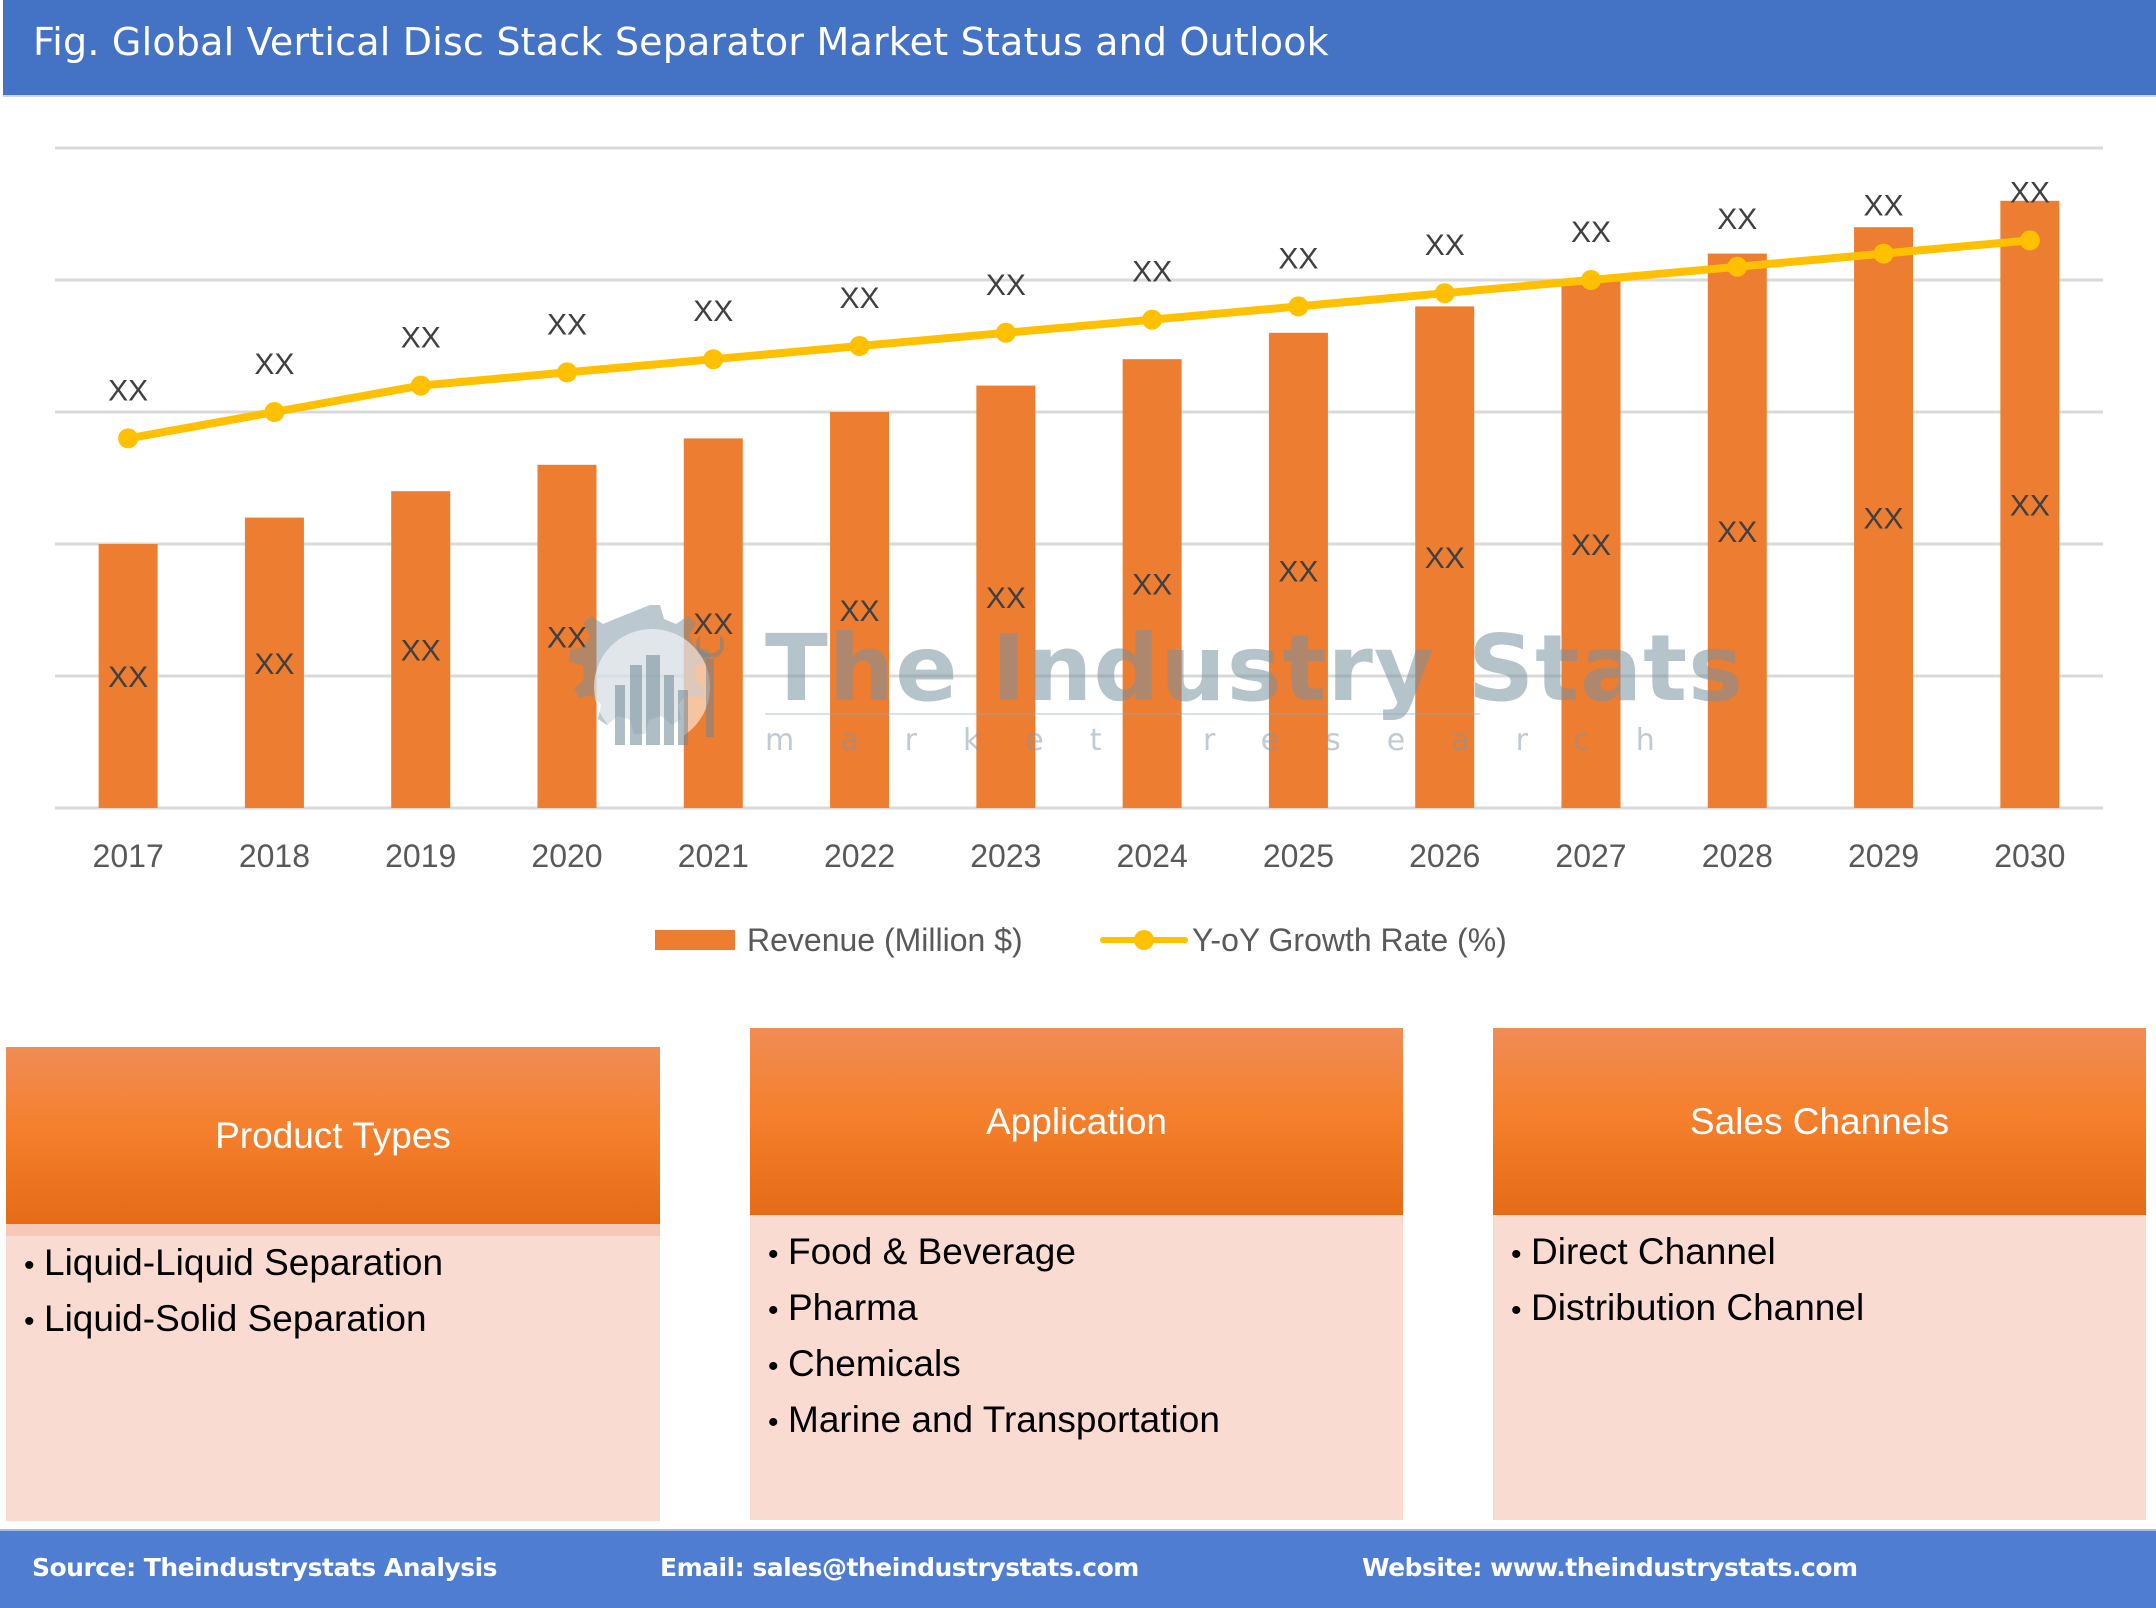 The width and height of the screenshot is (2156, 1608). What do you see at coordinates (1687, 1281) in the screenshot?
I see `segment-list: • Direct Channel • Distribution Channel` at bounding box center [1687, 1281].